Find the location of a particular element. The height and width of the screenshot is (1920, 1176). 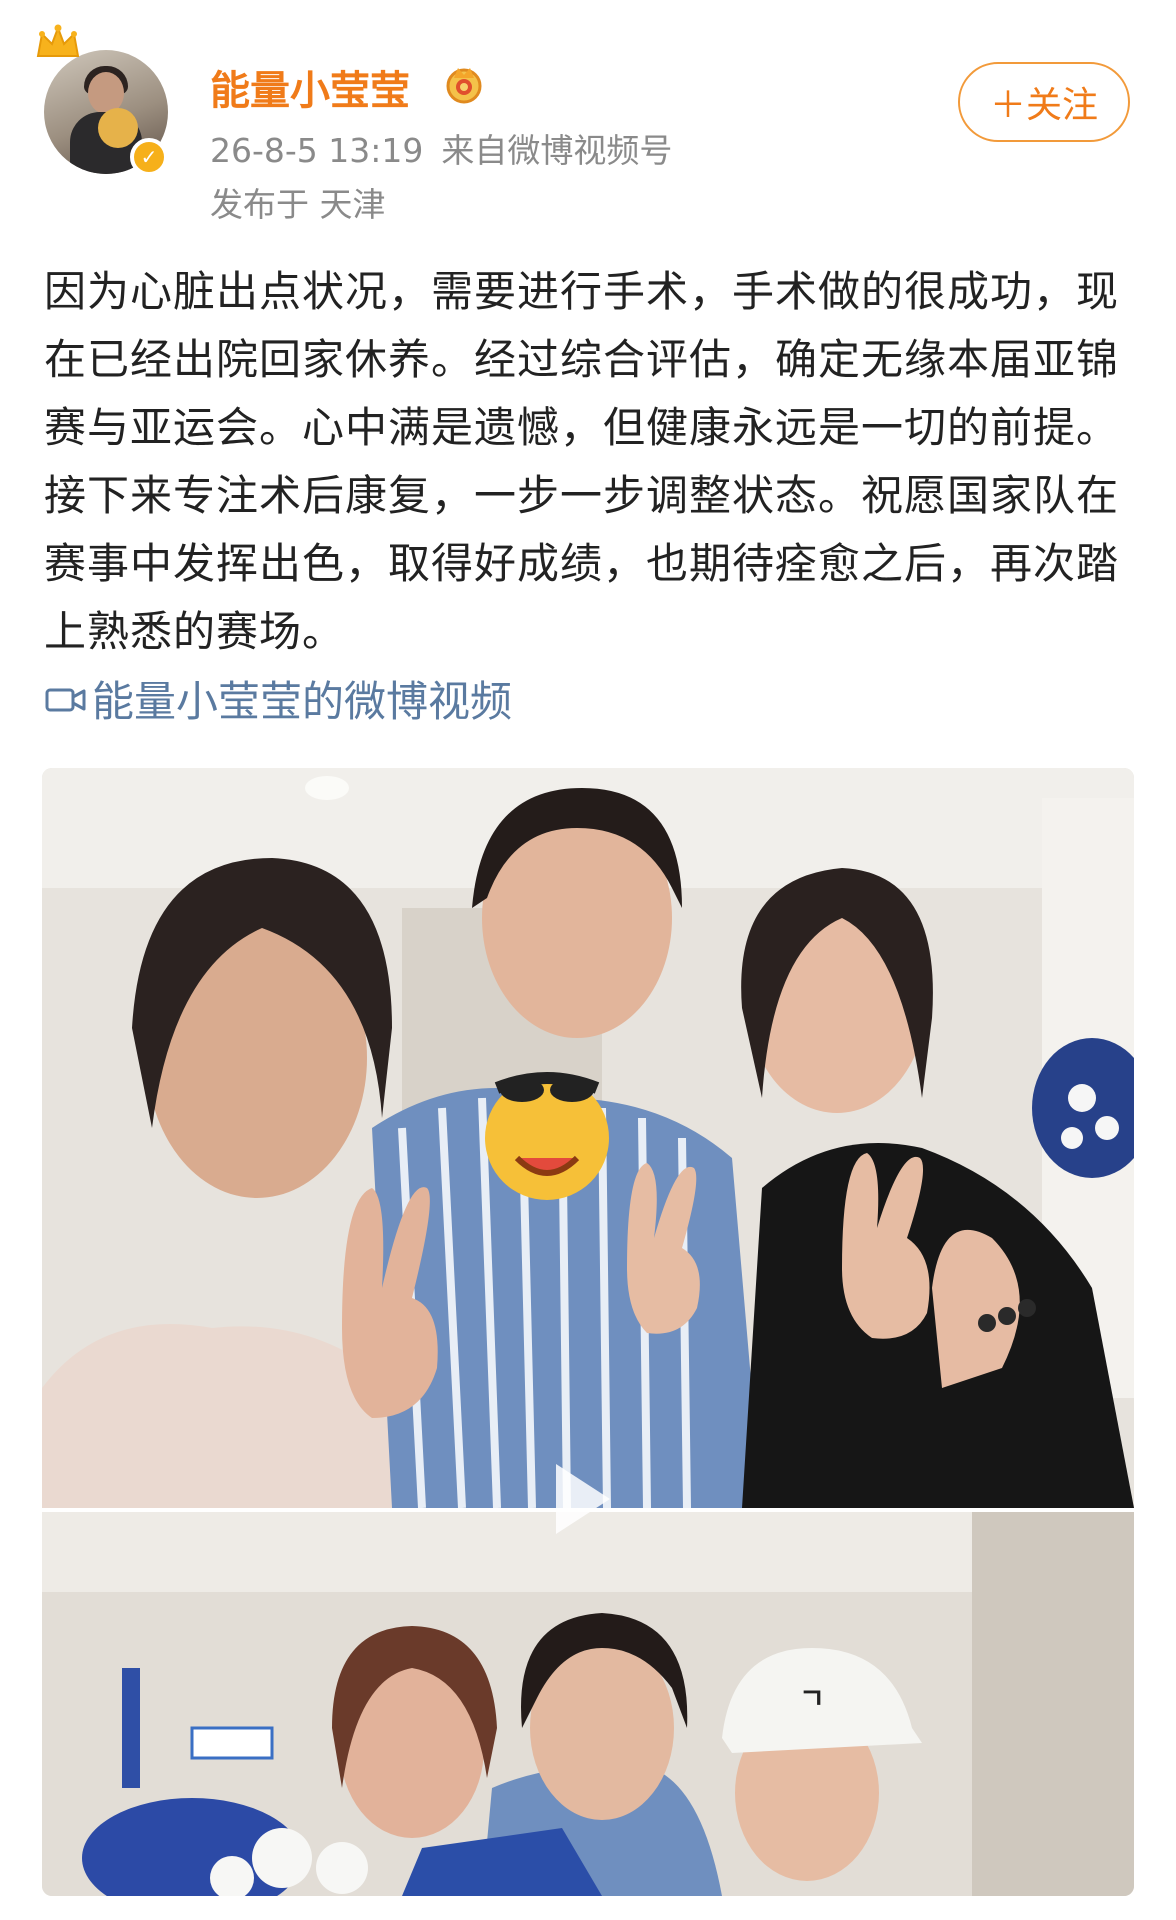

post-source: 来自微博视频号 is located at coordinates (556, 150).